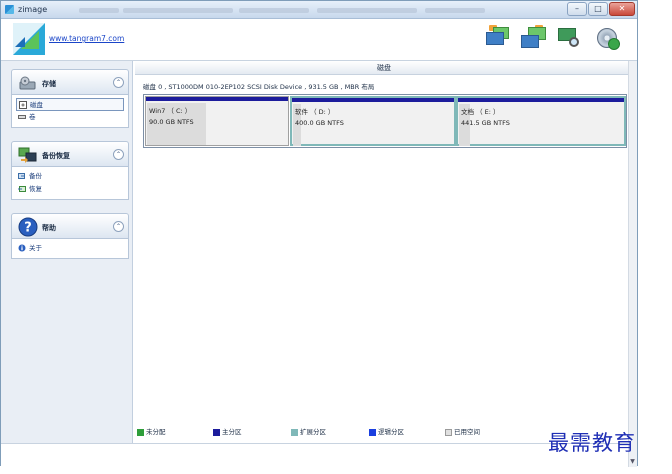 The image size is (672, 474). I want to click on sidebar-item-disk: 磁盘, so click(70, 104).